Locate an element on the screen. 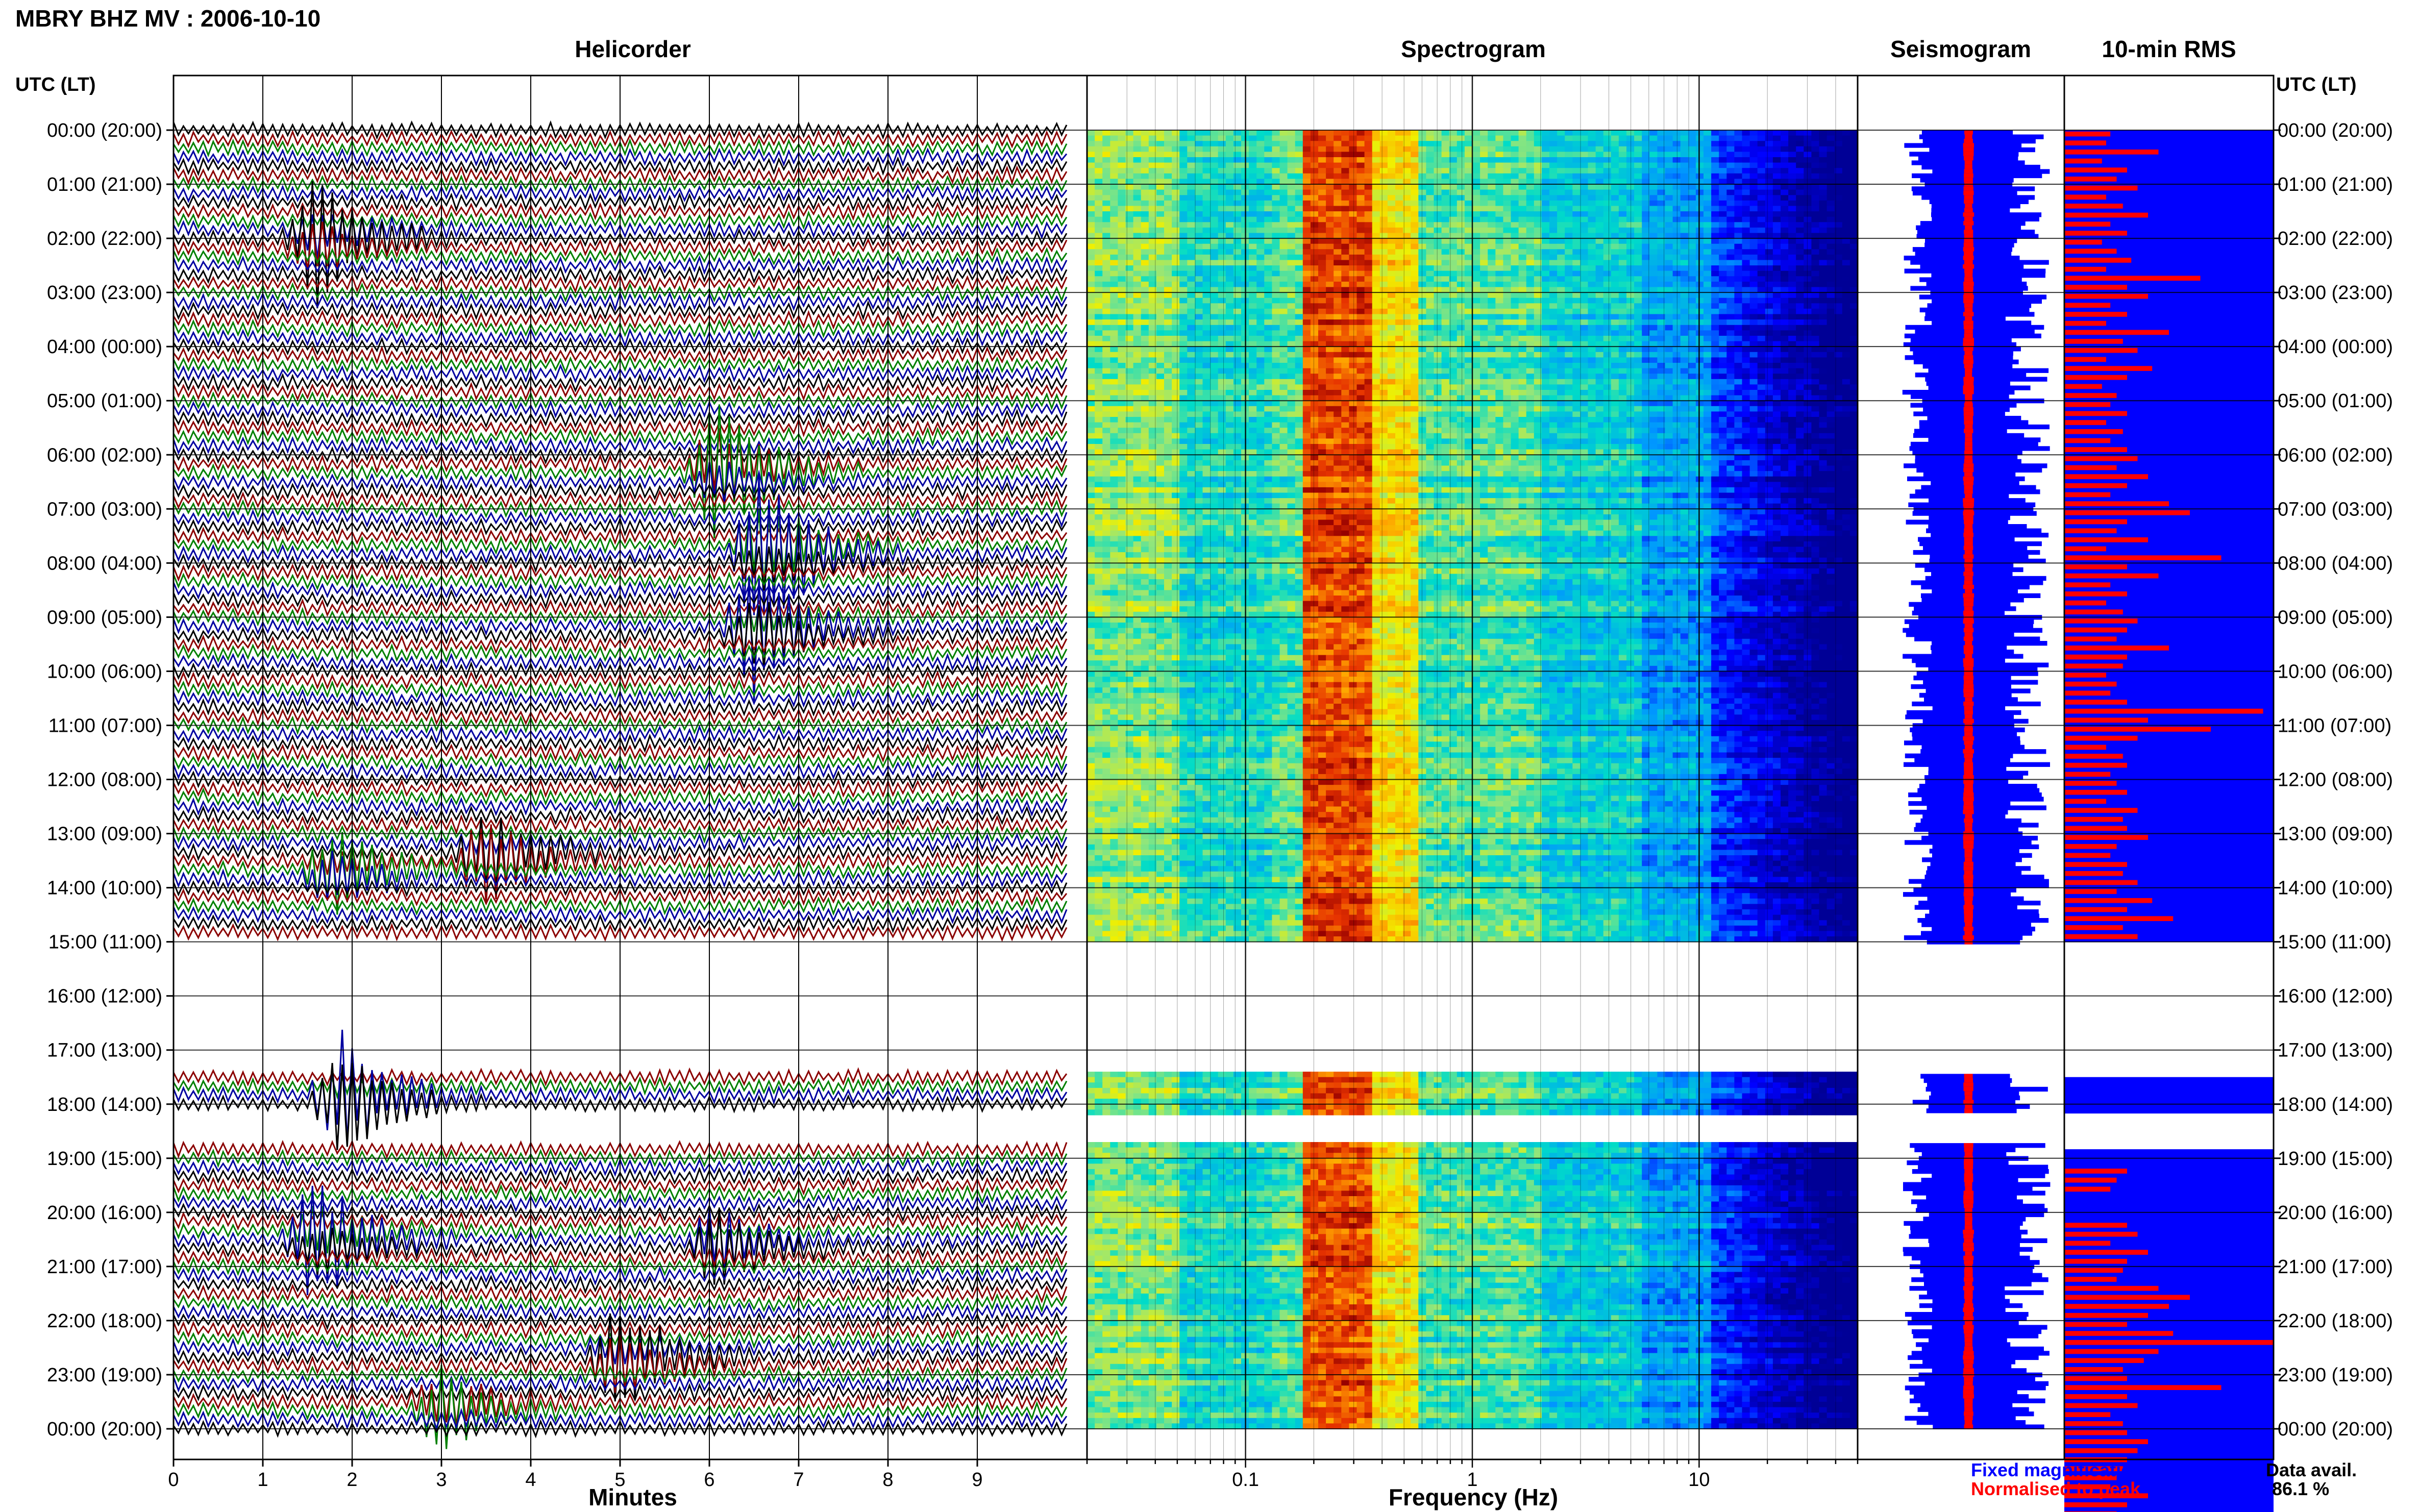  spectrogram-tick-label: 0.1 is located at coordinates (1245, 1480).